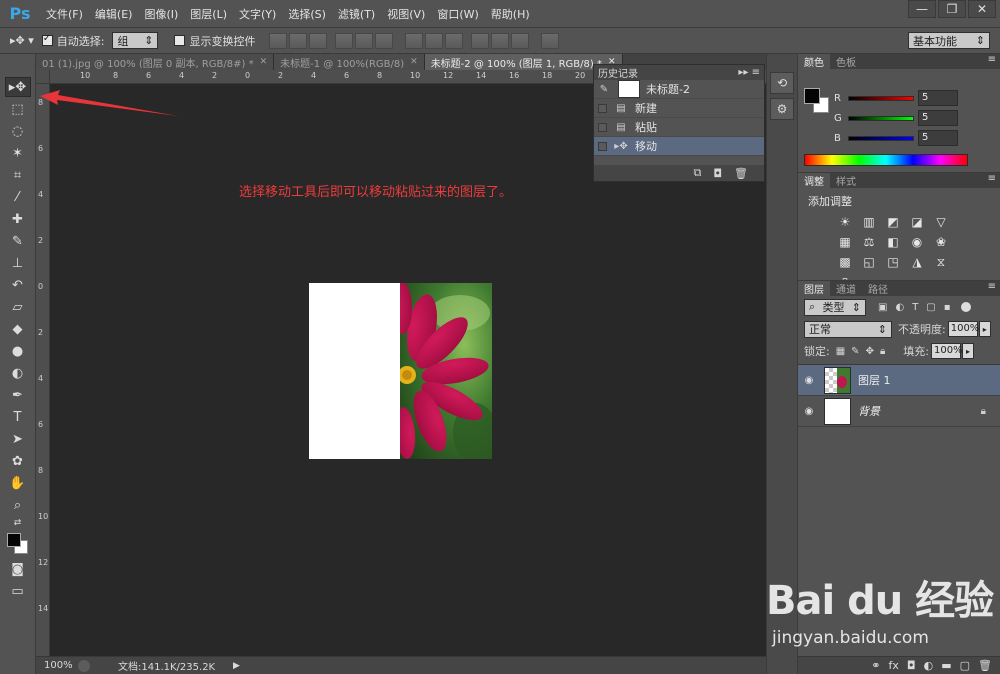  Describe the element at coordinates (893, 222) in the screenshot. I see `curves-icon: ◩` at that location.